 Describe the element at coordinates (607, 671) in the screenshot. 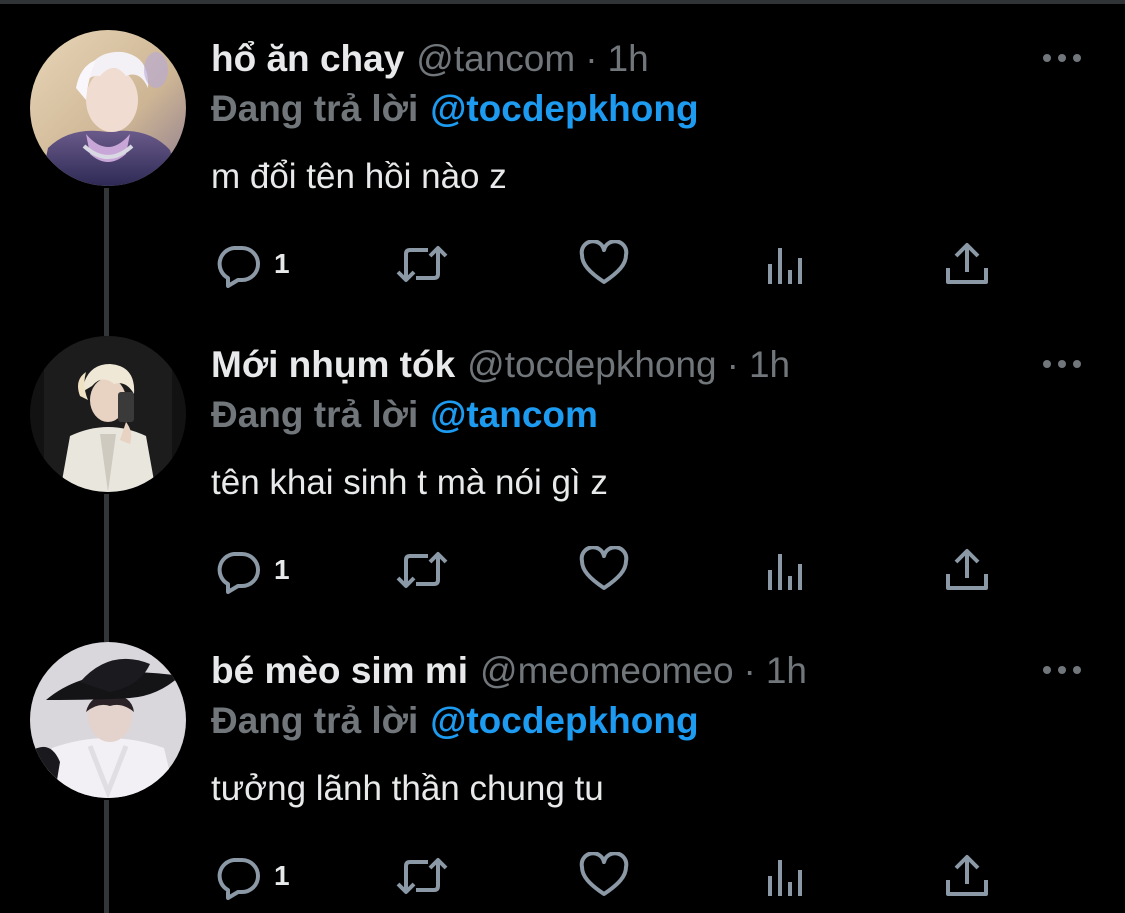

I see `user-handle: @meomeomeo` at that location.